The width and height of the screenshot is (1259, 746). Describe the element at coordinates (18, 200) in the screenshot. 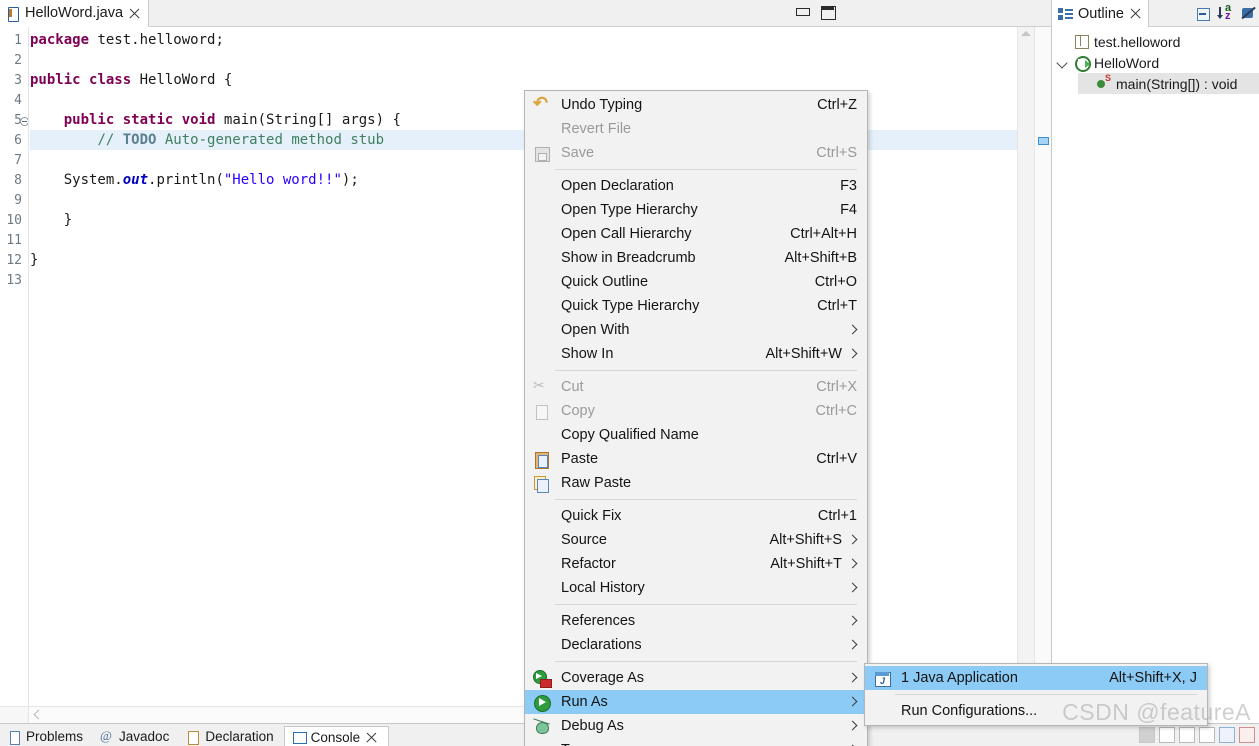

I see `line-number: 9` at that location.